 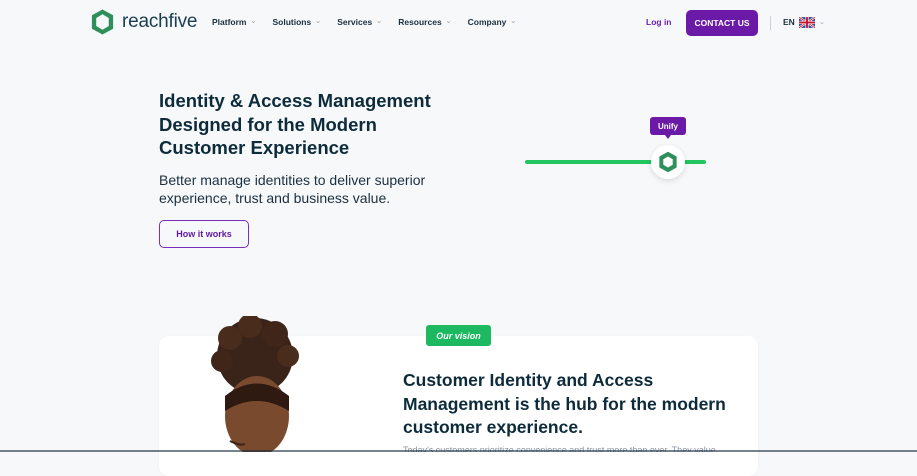 What do you see at coordinates (255, 384) in the screenshot?
I see `person-illustration` at bounding box center [255, 384].